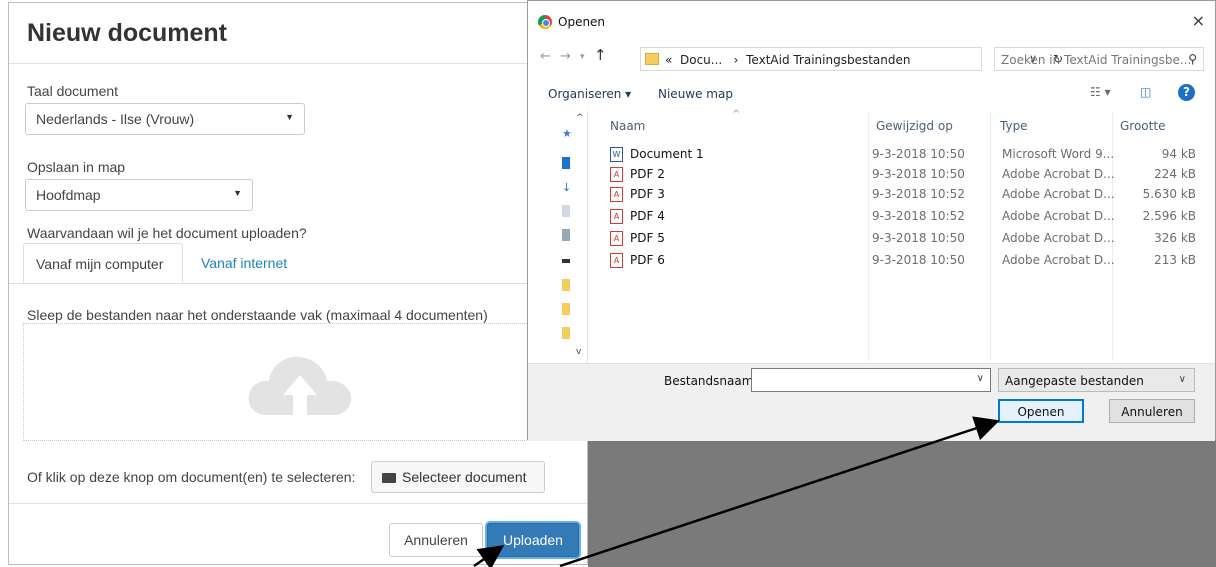  What do you see at coordinates (1192, 59) in the screenshot?
I see `search-icon: ⚲` at bounding box center [1192, 59].